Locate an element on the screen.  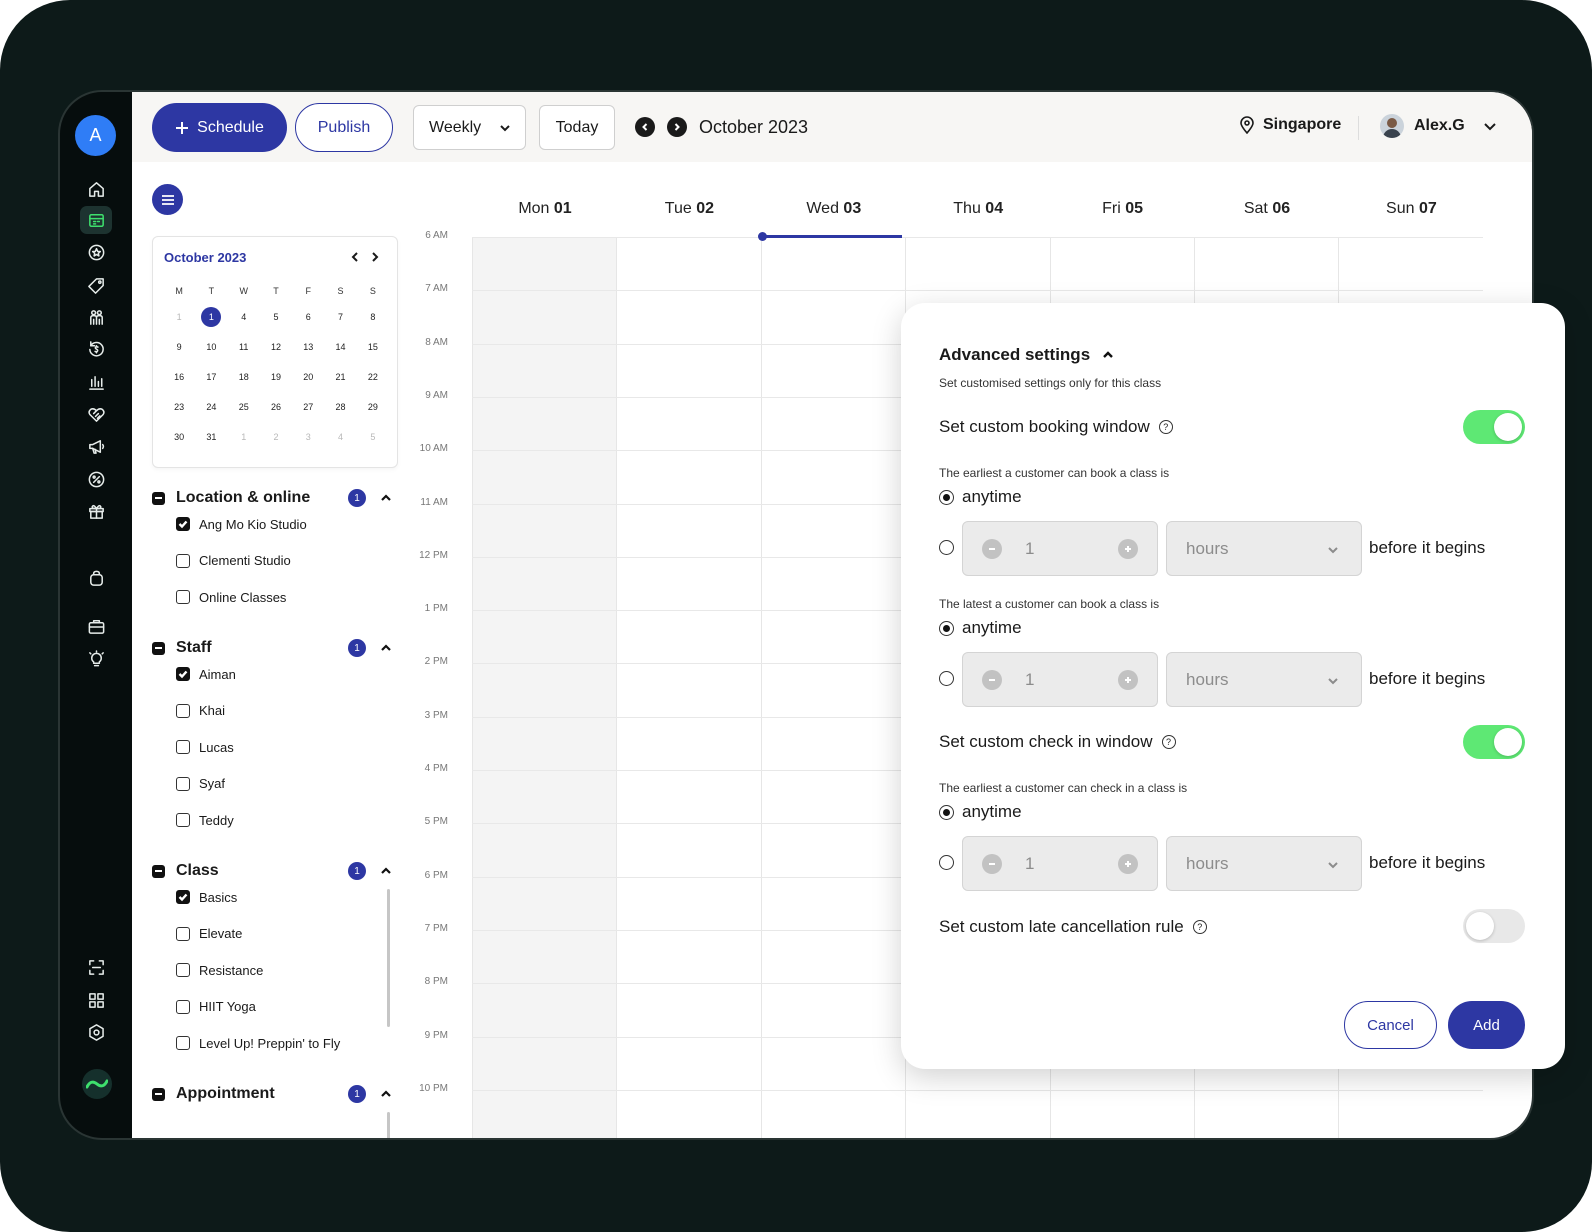
filter-option: Resistance is located at coordinates (219, 970).